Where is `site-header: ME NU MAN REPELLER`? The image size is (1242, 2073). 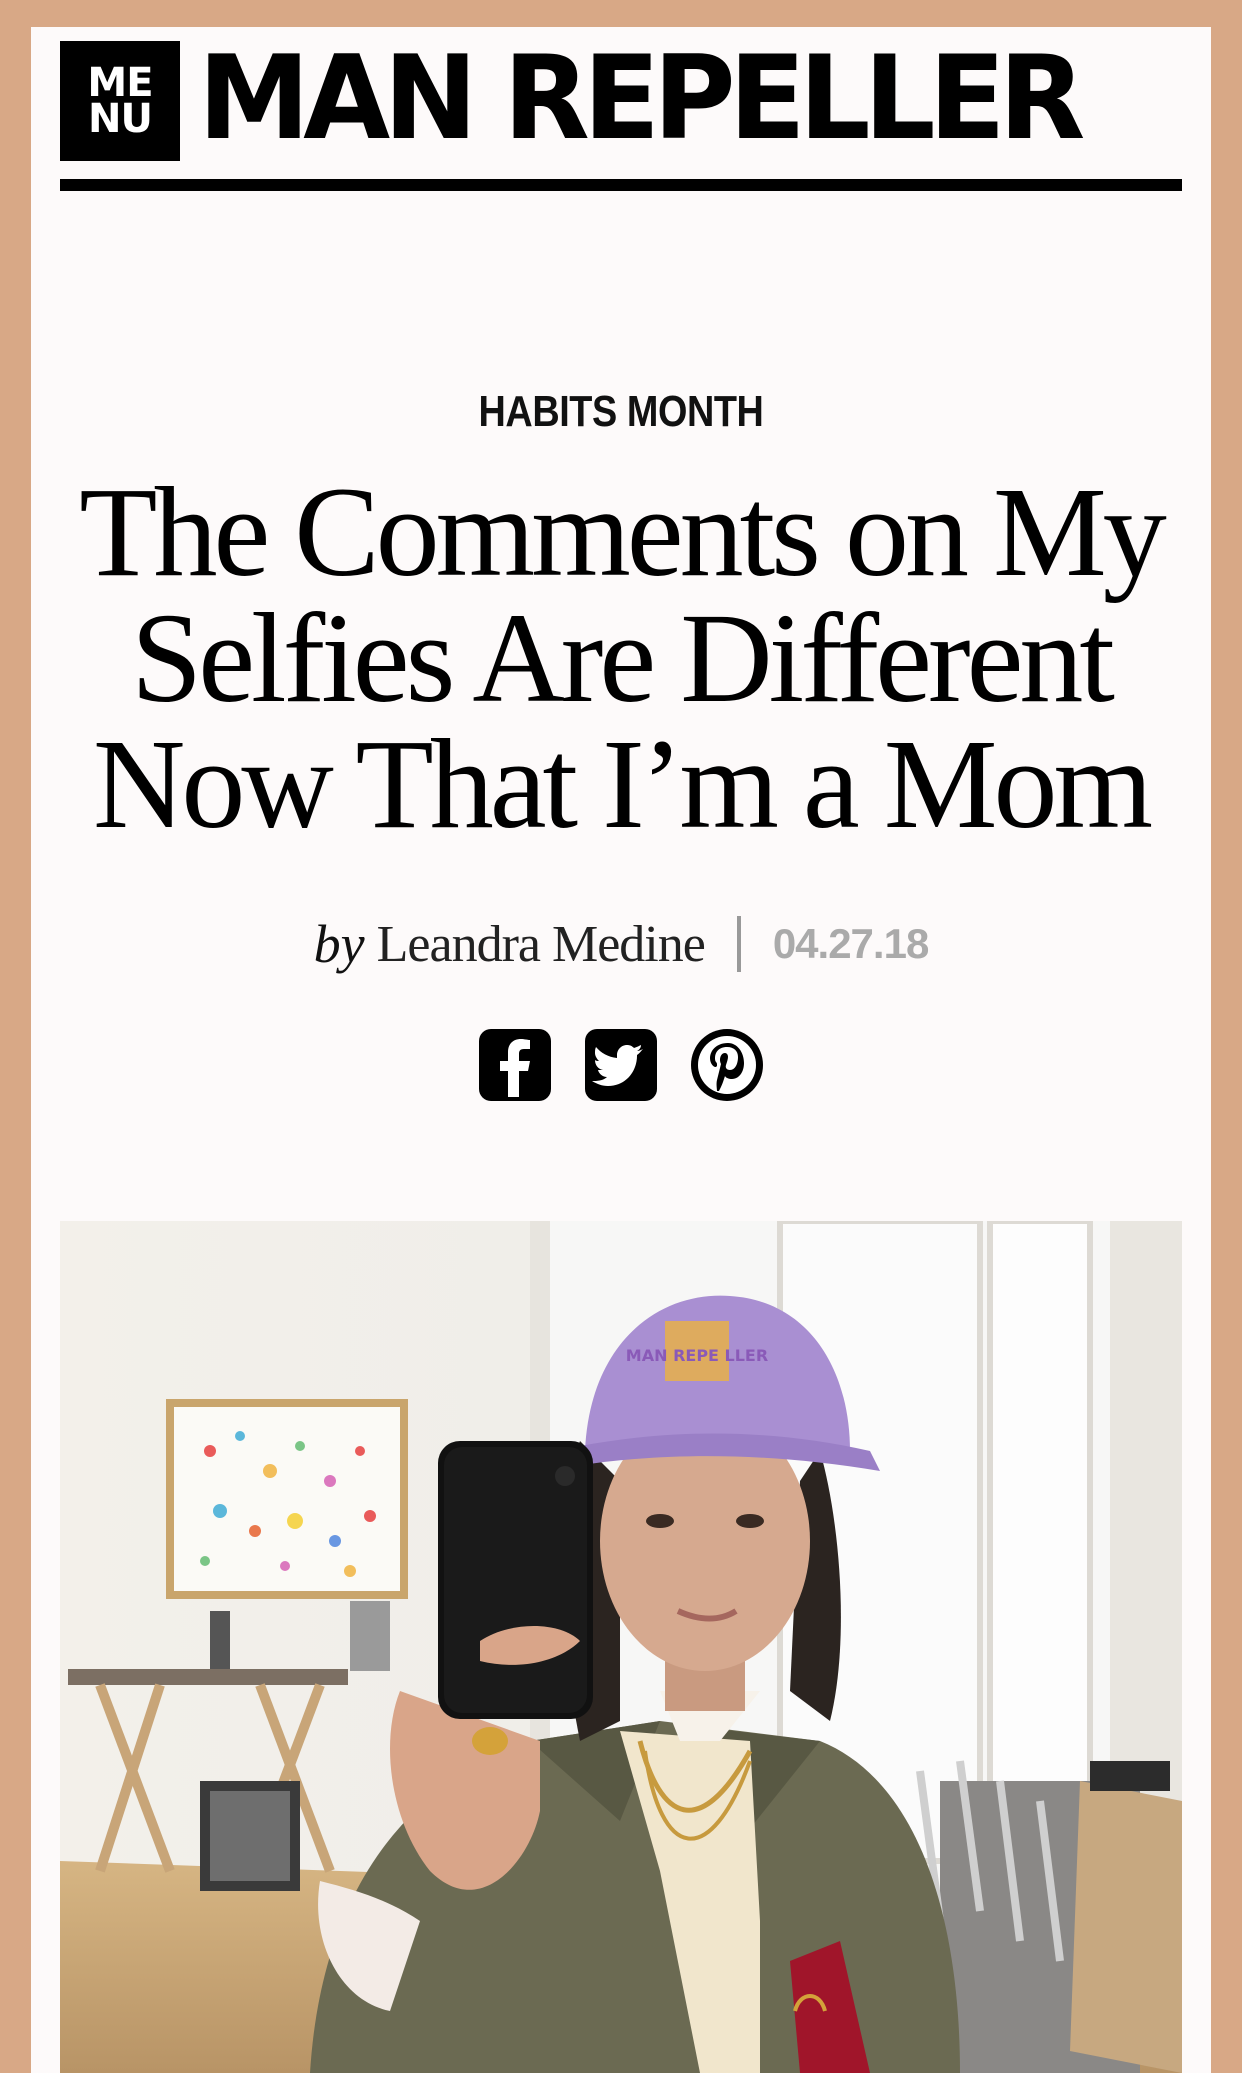 site-header: ME NU MAN REPELLER is located at coordinates (621, 111).